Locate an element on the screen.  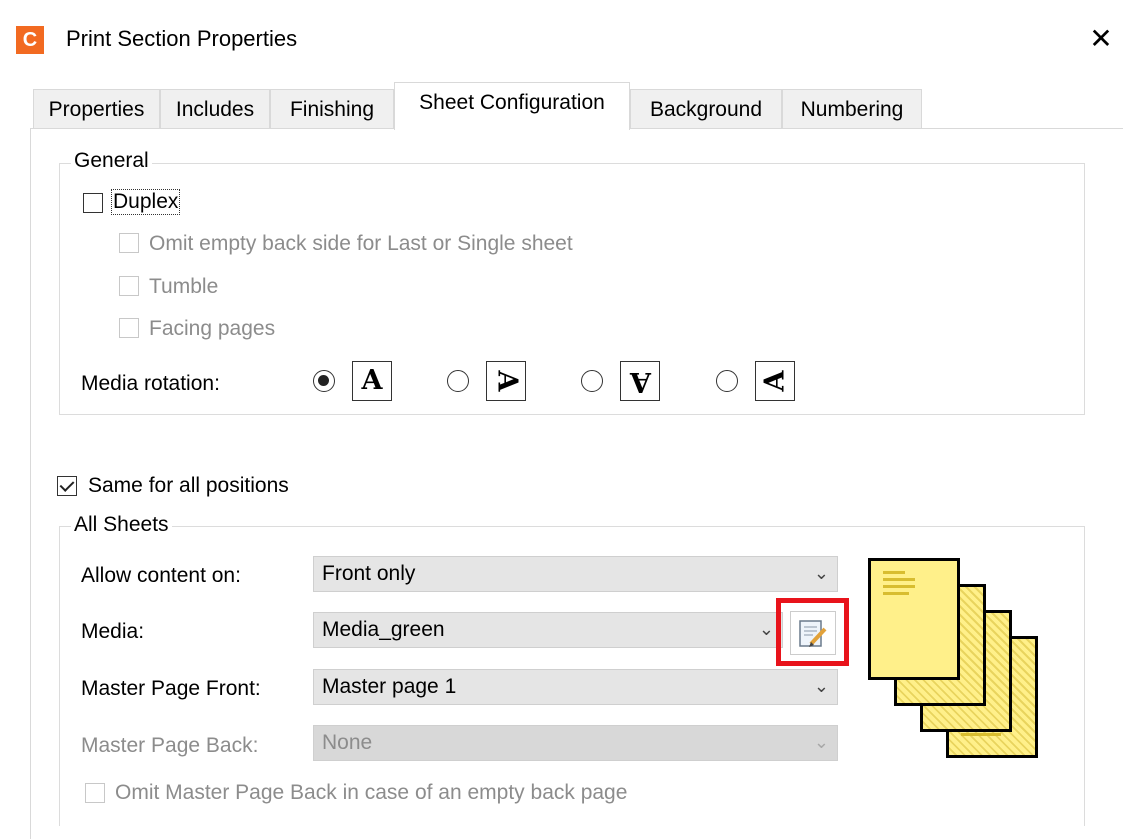
title-bar: C Print Section Properties ✕ is located at coordinates (561, 40).